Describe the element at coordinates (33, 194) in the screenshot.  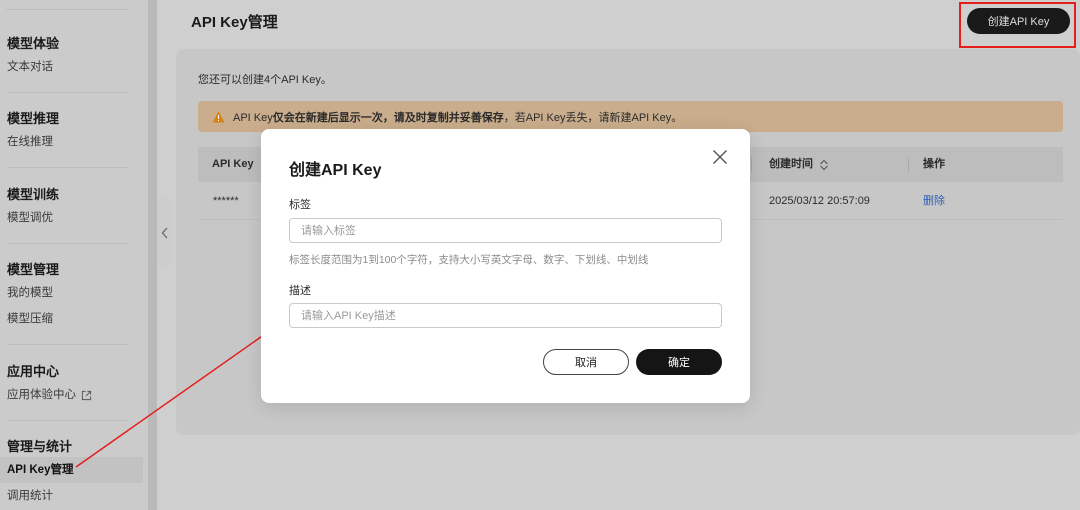
I see `sidebar-group-title: 模型训练` at that location.